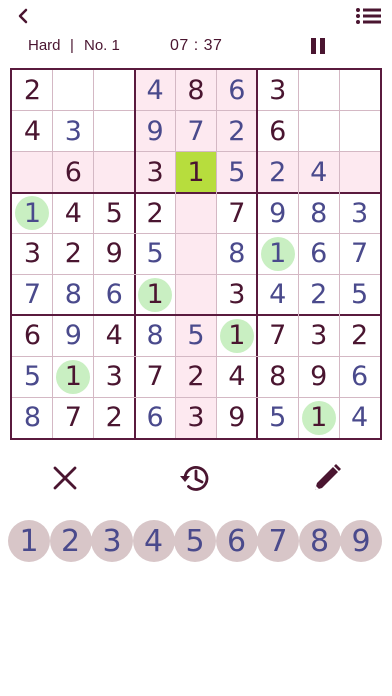 This screenshot has width=392, height=696. I want to click on back-button, so click(23, 16).